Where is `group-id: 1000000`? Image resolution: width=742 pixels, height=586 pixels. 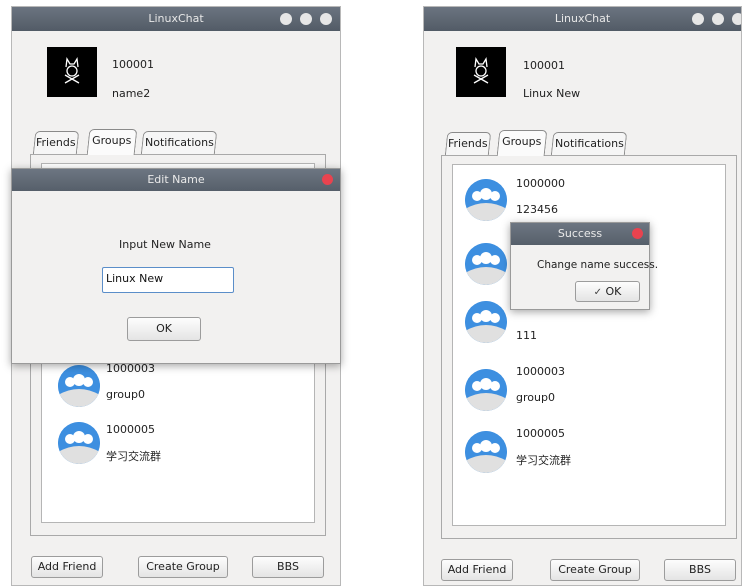
group-id: 1000000 is located at coordinates (540, 183).